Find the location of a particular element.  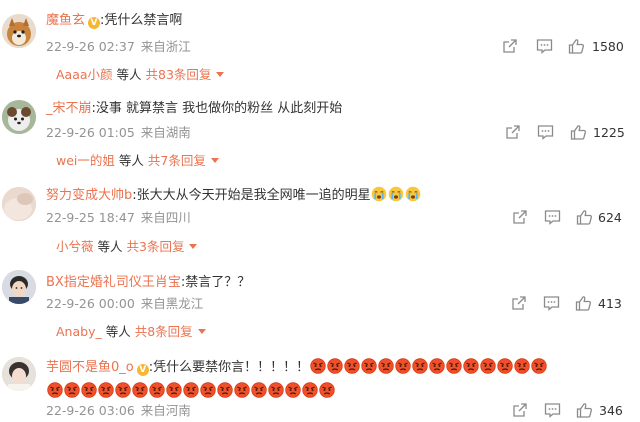

username: _宋不崩 is located at coordinates (69, 108).